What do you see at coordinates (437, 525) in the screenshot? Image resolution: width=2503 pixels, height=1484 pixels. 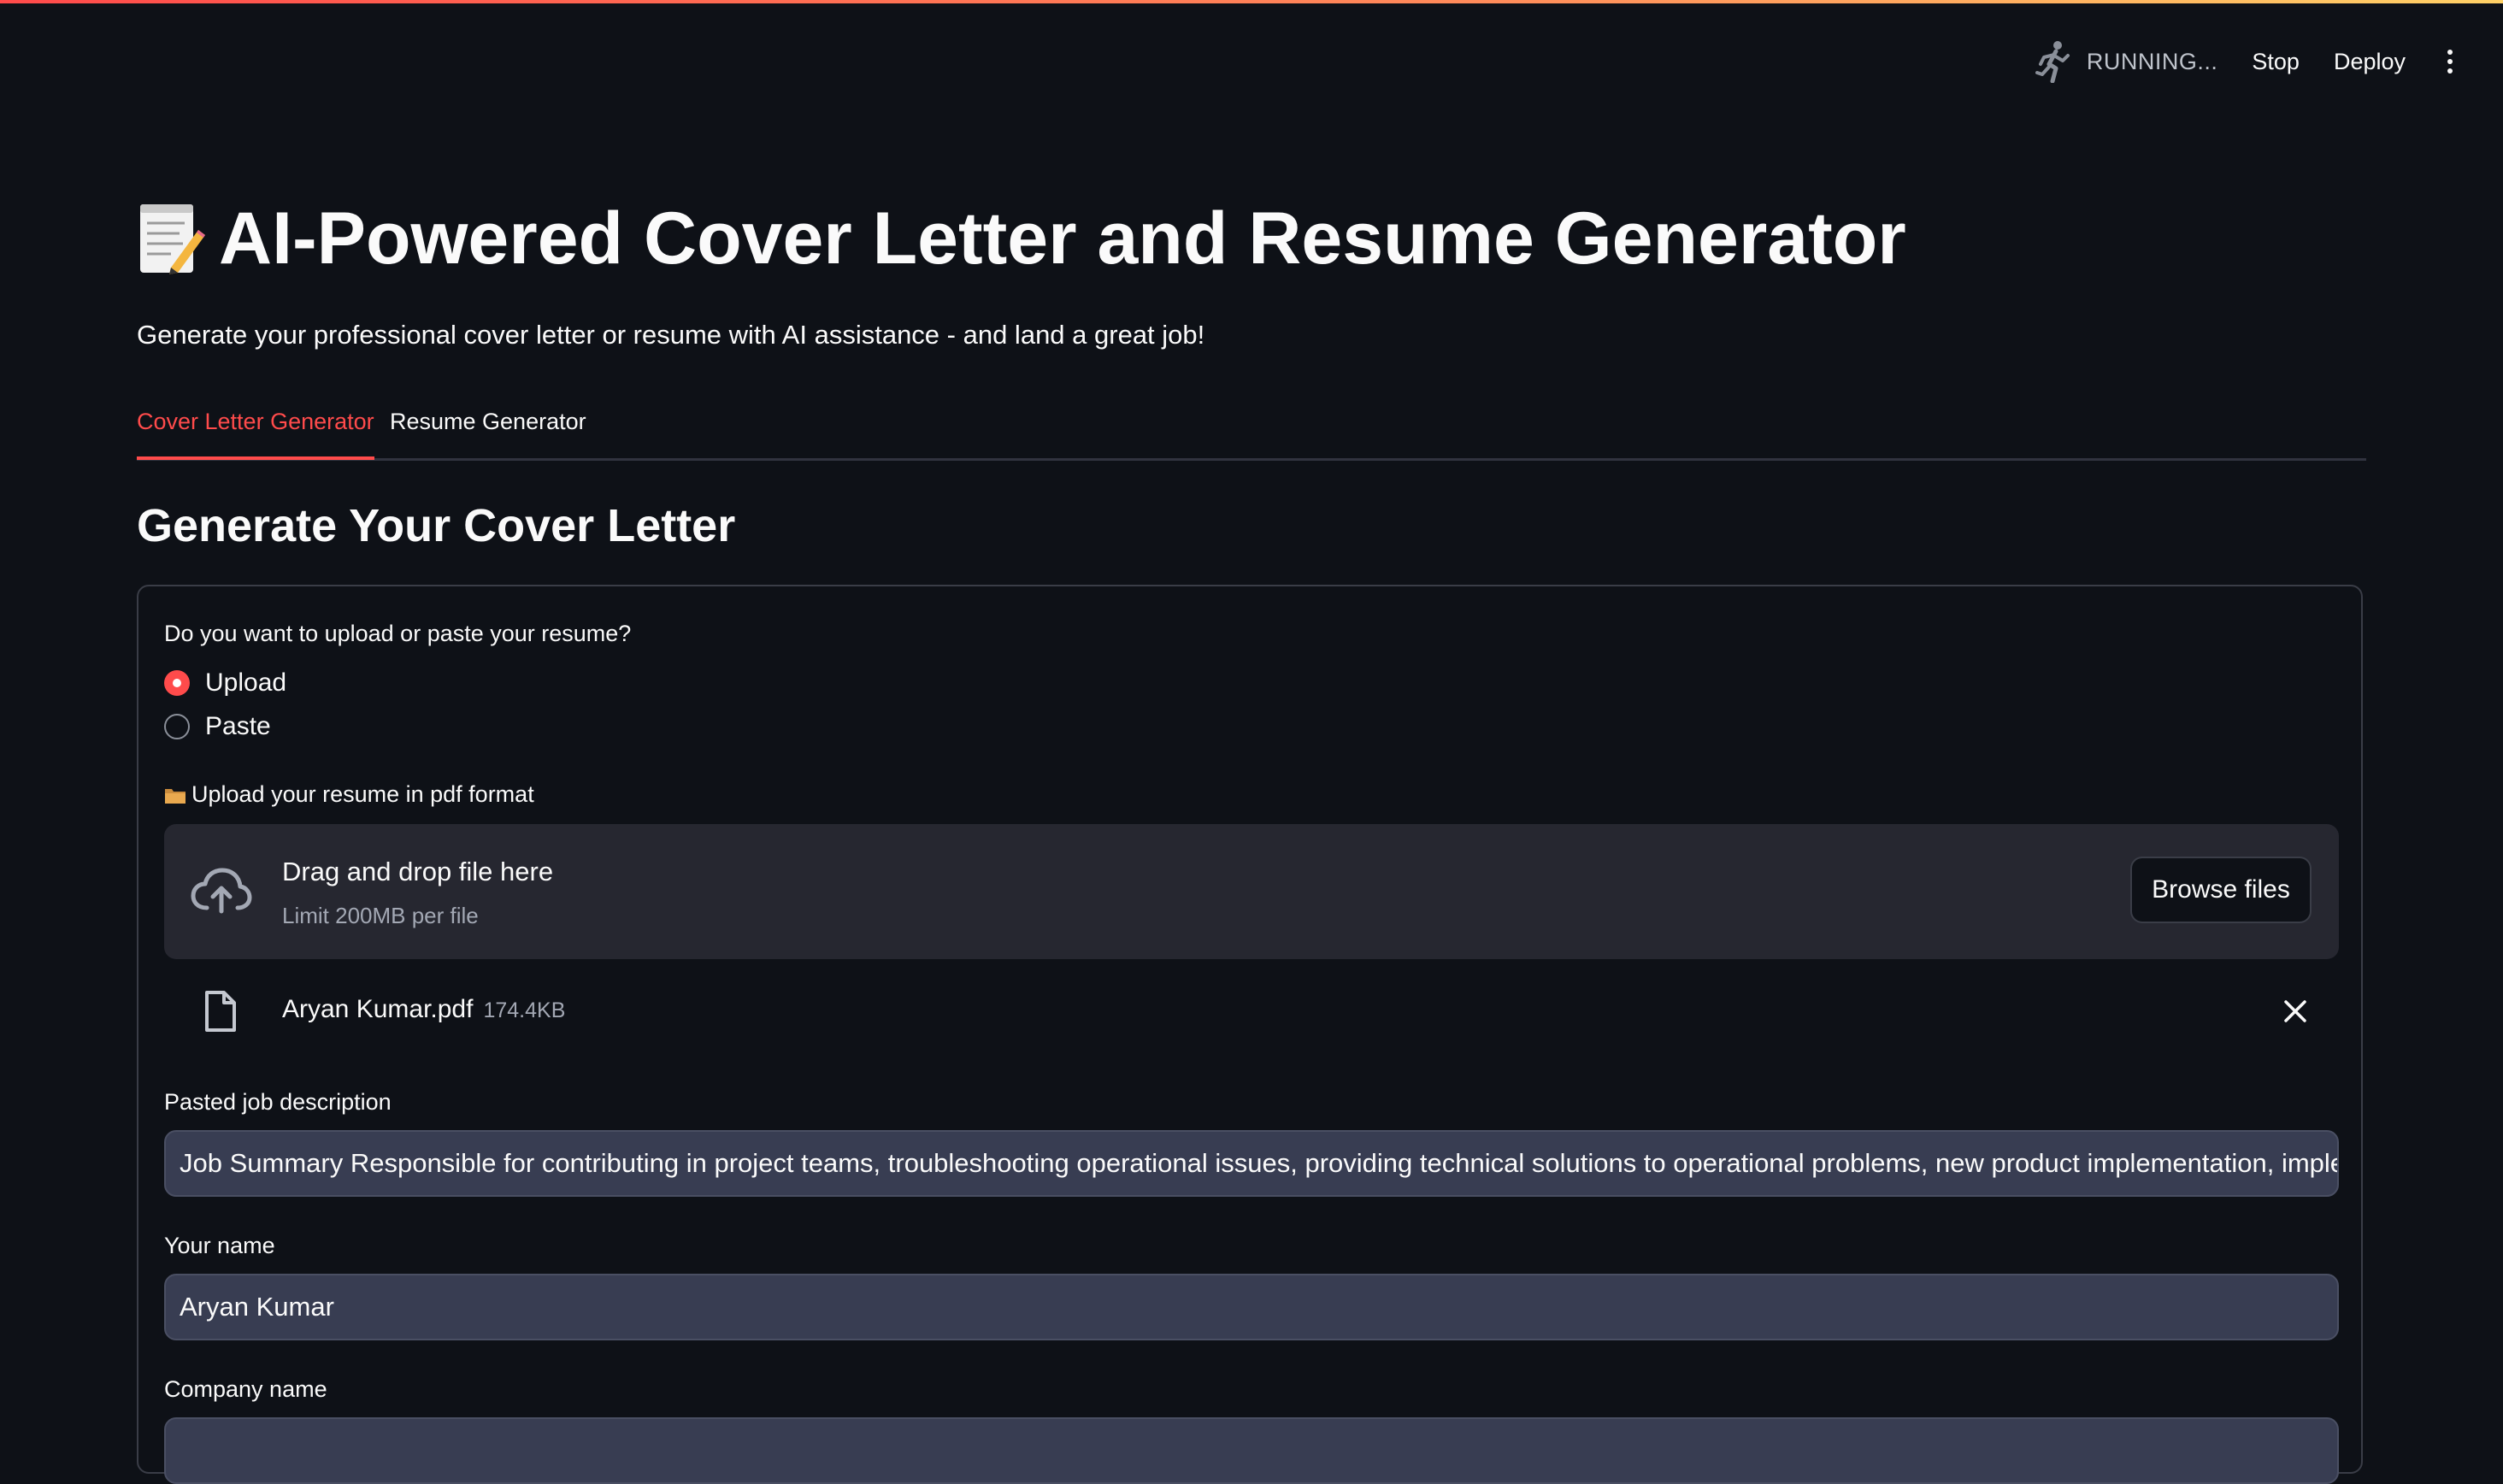 I see `section-heading: Generate Your Cover Letter` at bounding box center [437, 525].